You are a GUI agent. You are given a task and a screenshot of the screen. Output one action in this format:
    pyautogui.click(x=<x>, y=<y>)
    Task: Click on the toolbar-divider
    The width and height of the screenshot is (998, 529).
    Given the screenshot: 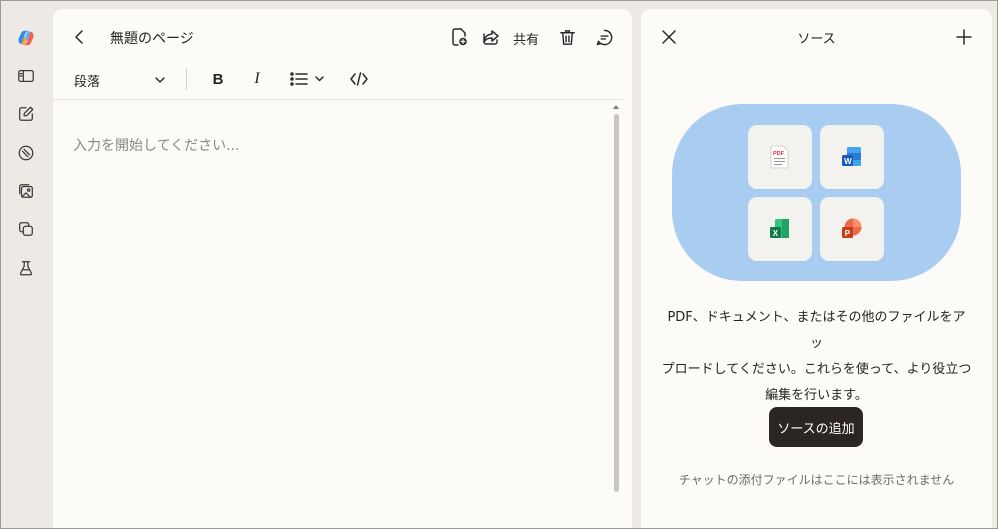 What is the action you would take?
    pyautogui.click(x=186, y=79)
    